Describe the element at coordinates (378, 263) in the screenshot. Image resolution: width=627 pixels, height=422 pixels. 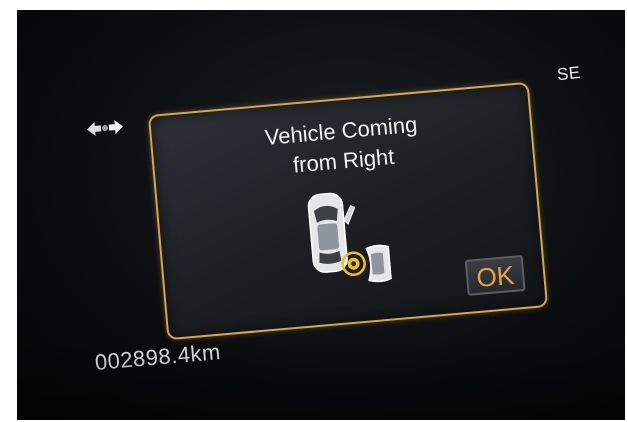
I see `approaching-vehicle-icon` at that location.